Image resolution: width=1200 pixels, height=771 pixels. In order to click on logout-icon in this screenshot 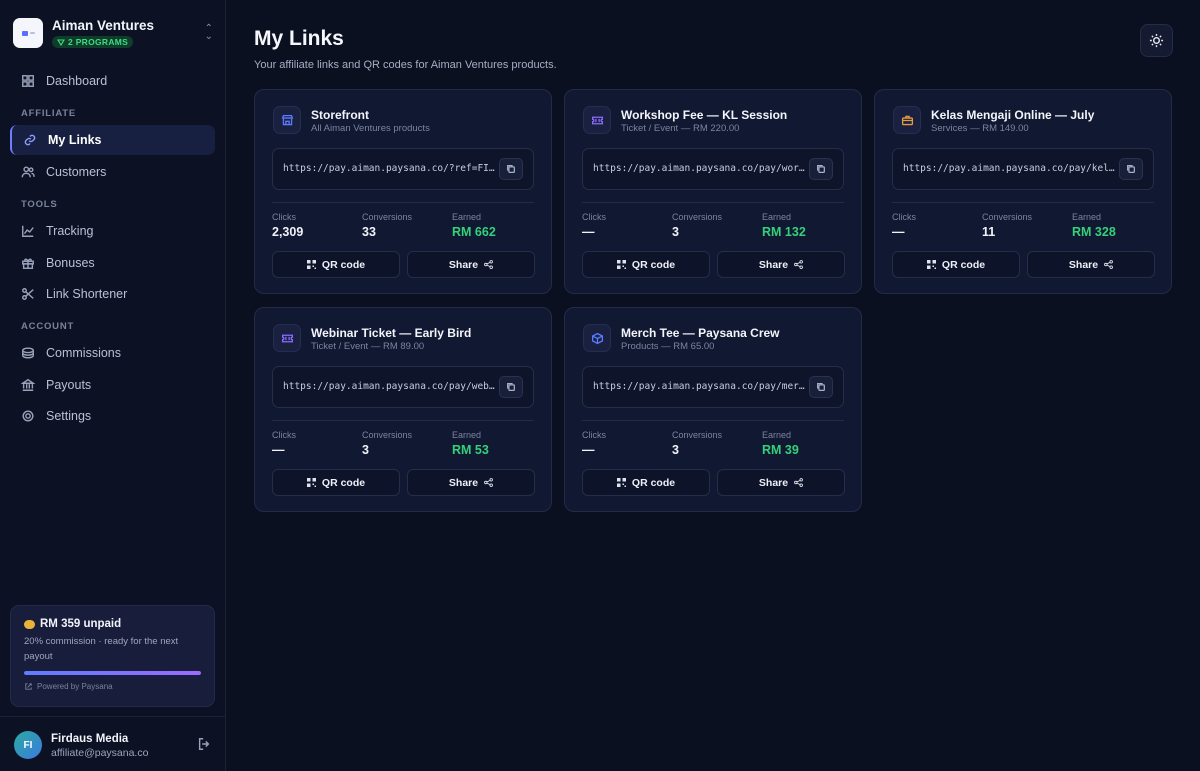, I will do `click(204, 745)`.